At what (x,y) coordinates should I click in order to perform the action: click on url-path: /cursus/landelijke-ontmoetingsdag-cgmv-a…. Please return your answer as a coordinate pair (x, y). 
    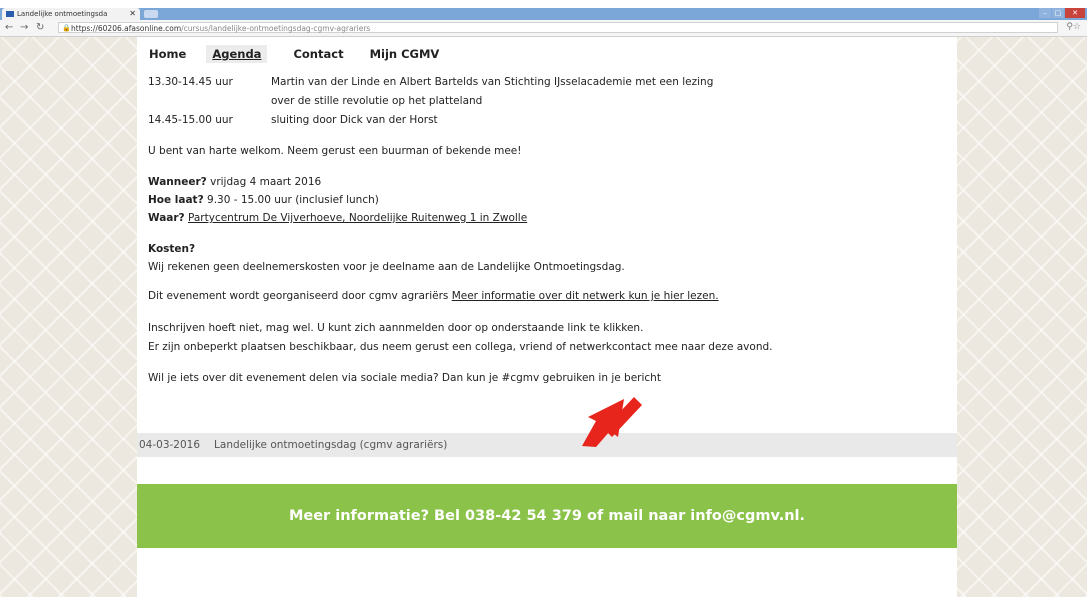
    Looking at the image, I should click on (276, 28).